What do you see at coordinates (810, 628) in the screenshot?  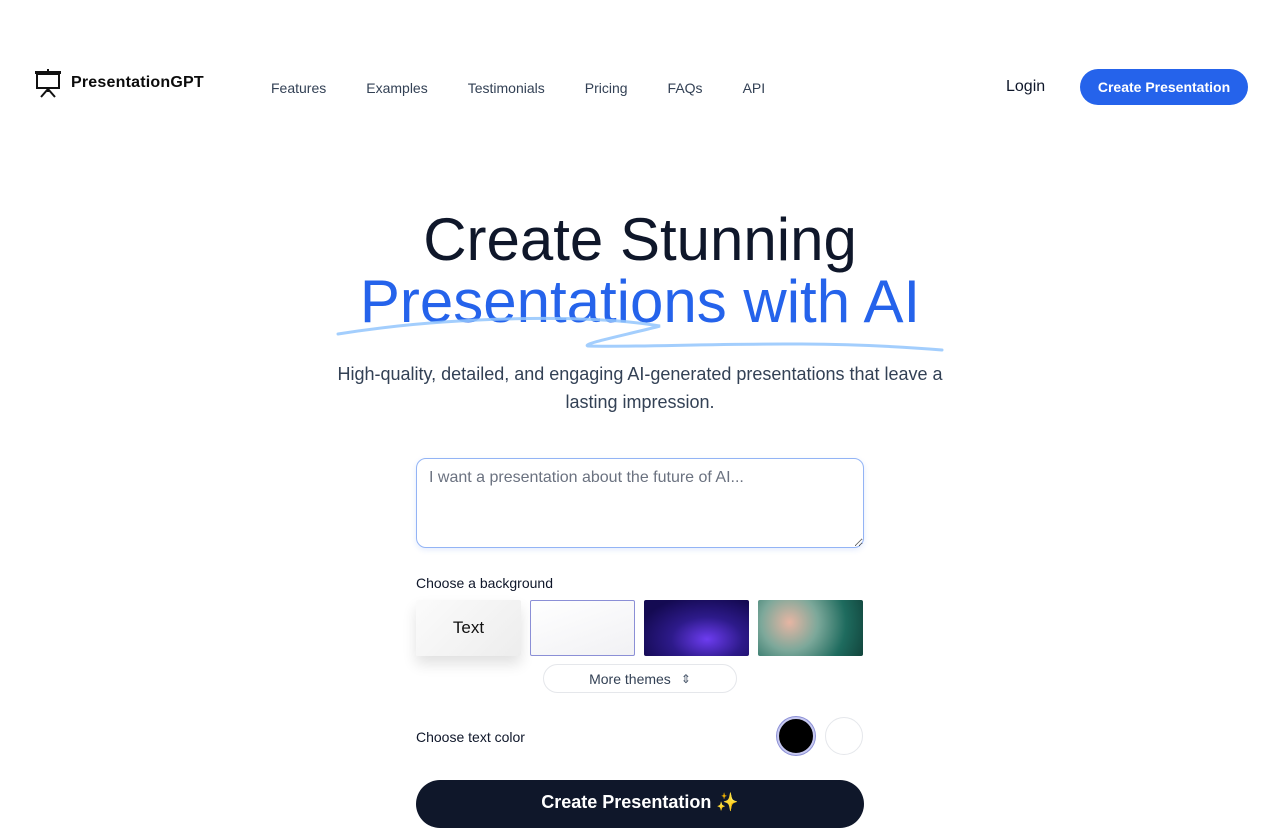 I see `theme-option-teal` at bounding box center [810, 628].